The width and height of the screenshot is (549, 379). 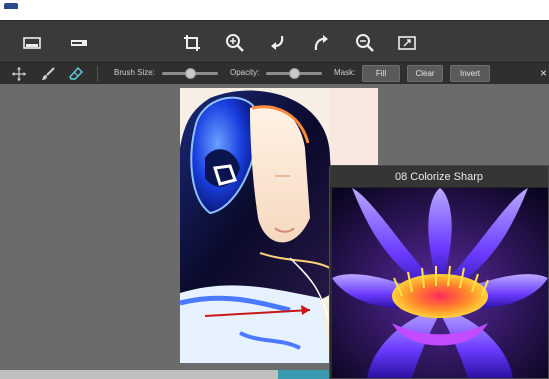 I want to click on close-icon: ×, so click(x=543, y=73).